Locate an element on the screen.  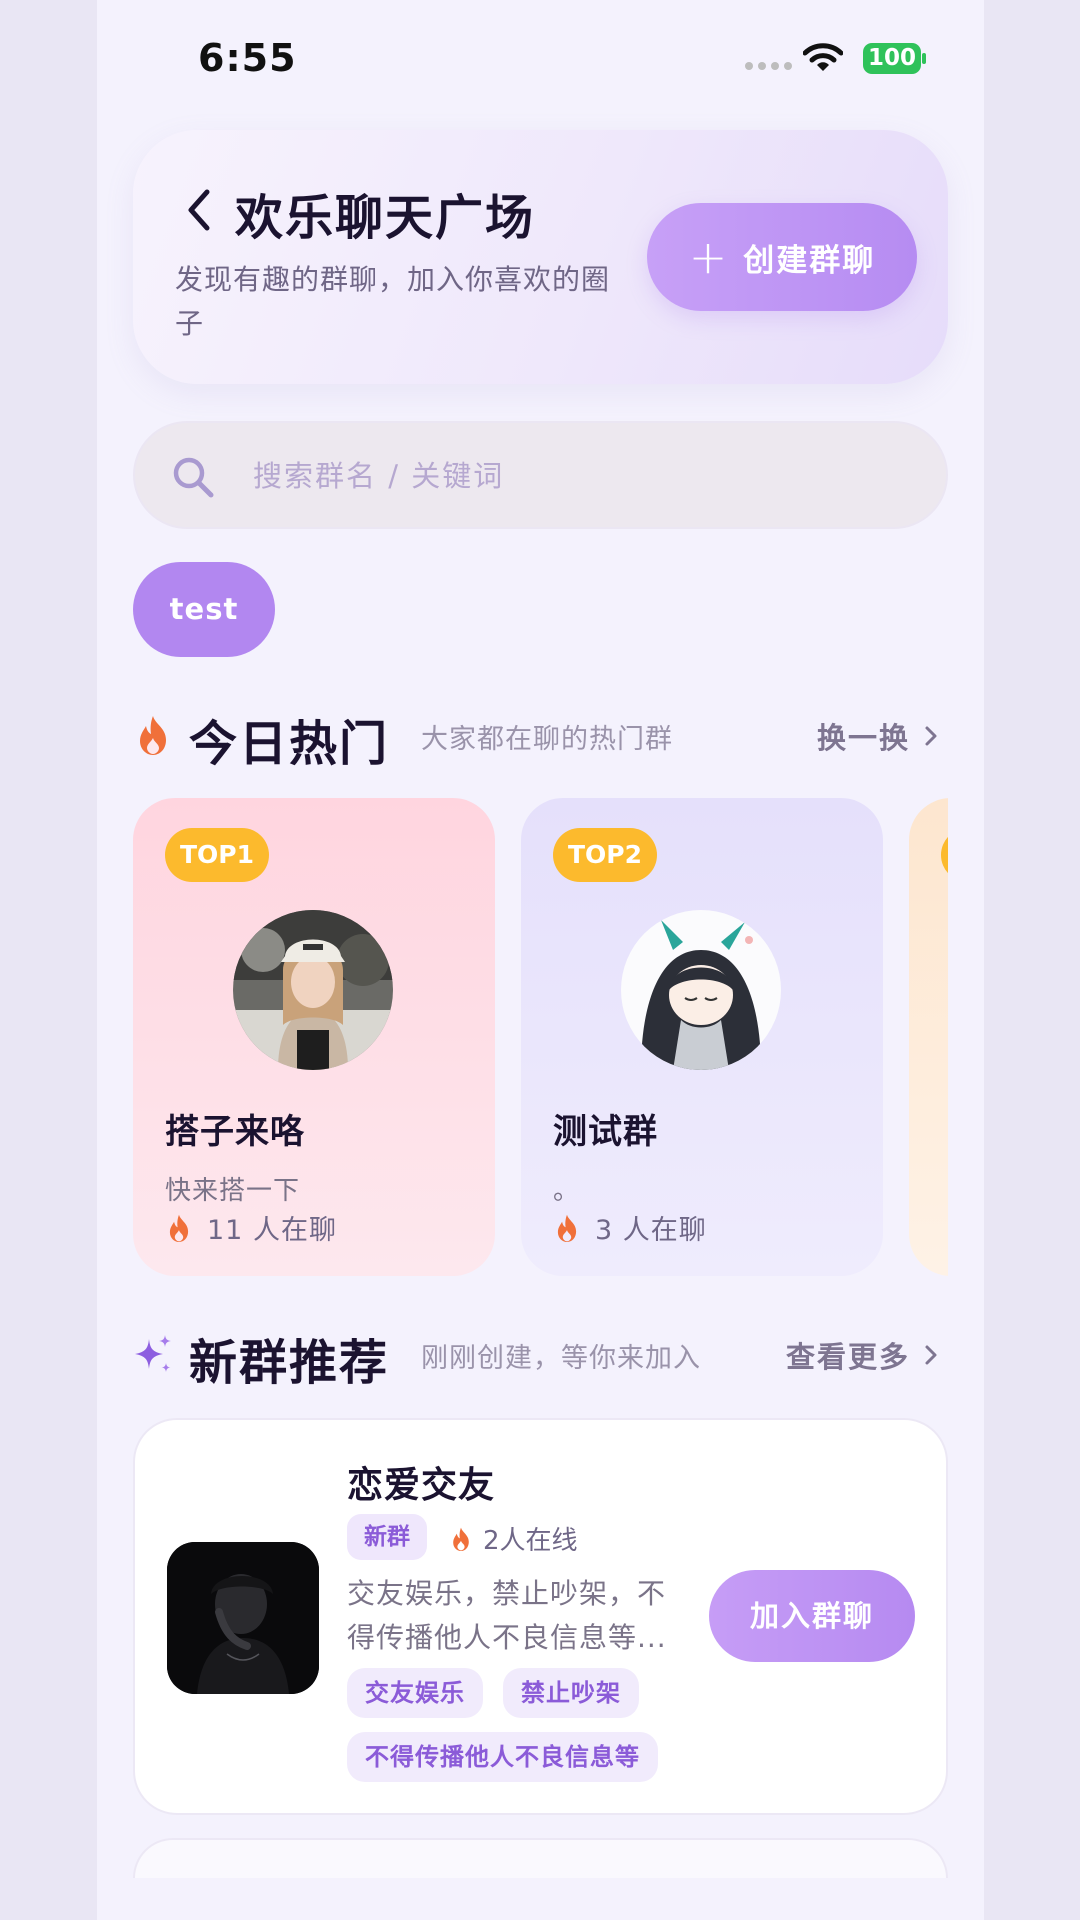
group-name: 恋爱交友 is located at coordinates (421, 1485).